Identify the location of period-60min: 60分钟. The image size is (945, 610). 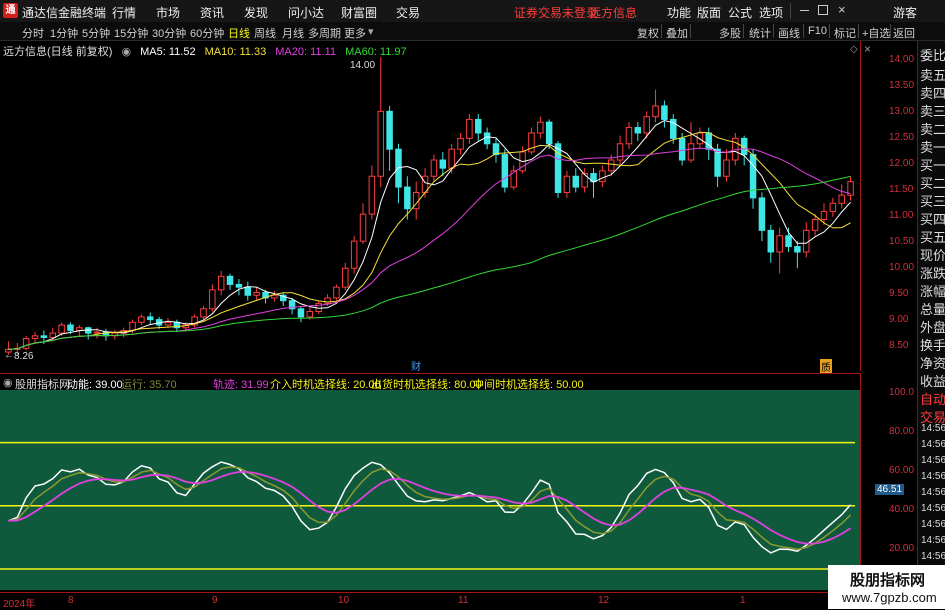
(207, 33).